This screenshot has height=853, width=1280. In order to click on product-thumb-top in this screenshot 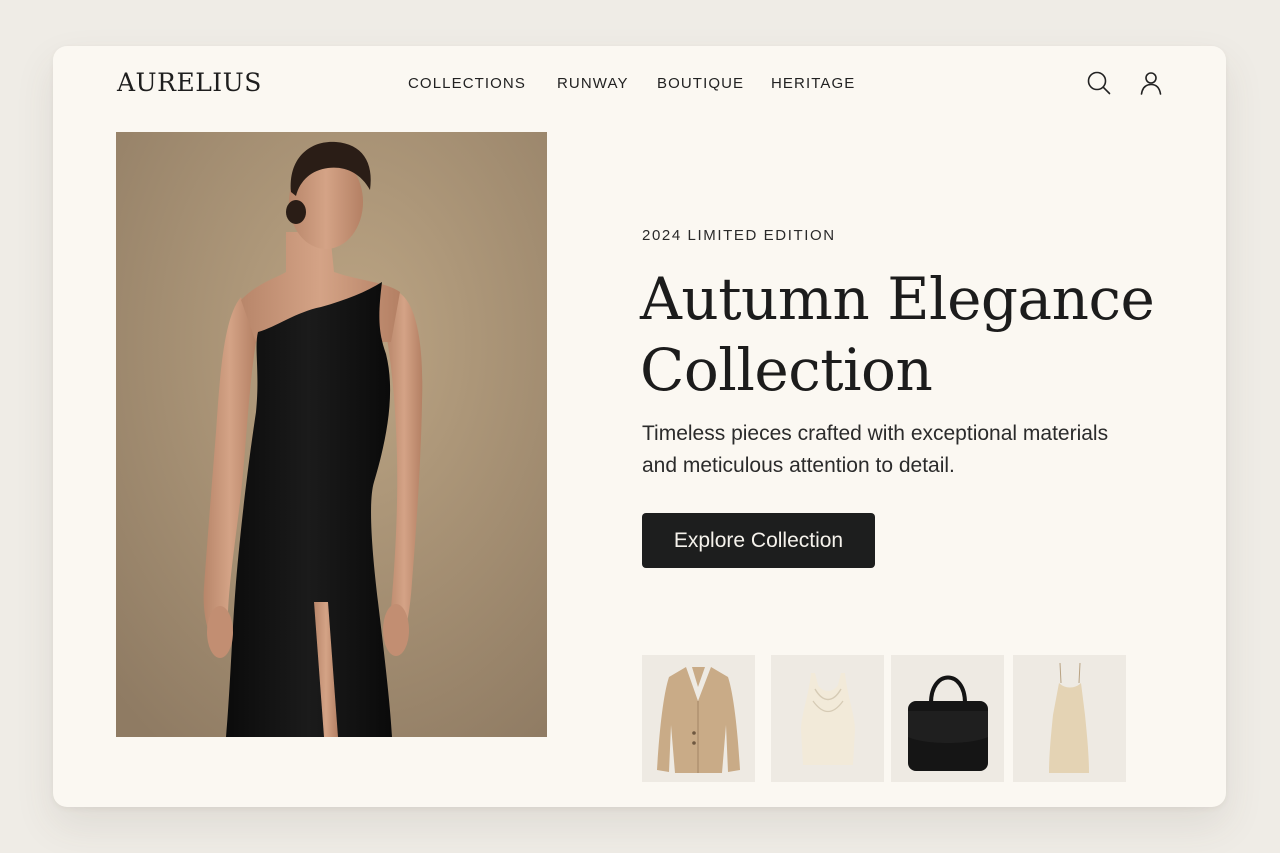, I will do `click(827, 718)`.